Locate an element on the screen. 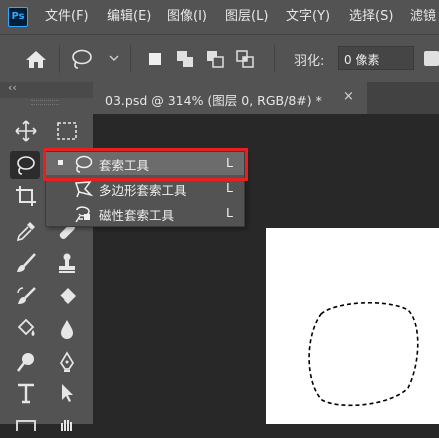 The image size is (439, 438). paint-bucket-icon is located at coordinates (26, 327).